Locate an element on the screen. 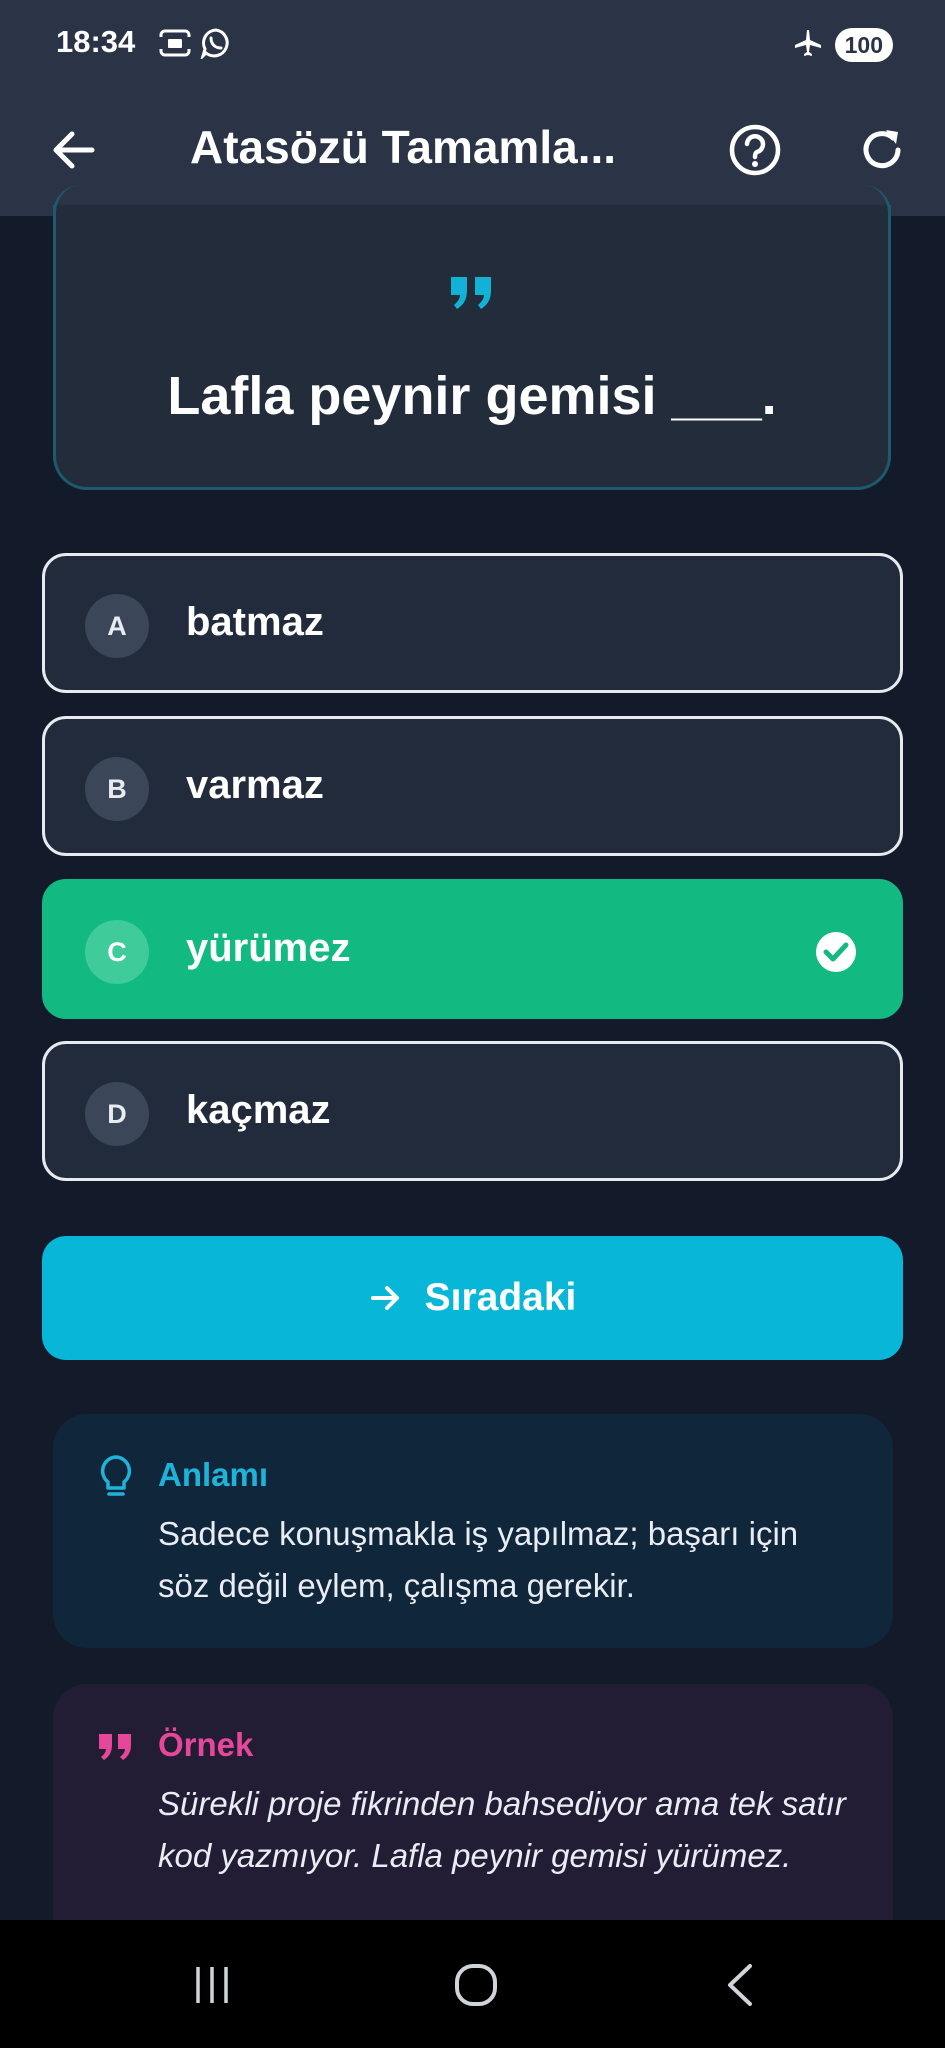  airplane-icon is located at coordinates (808, 45).